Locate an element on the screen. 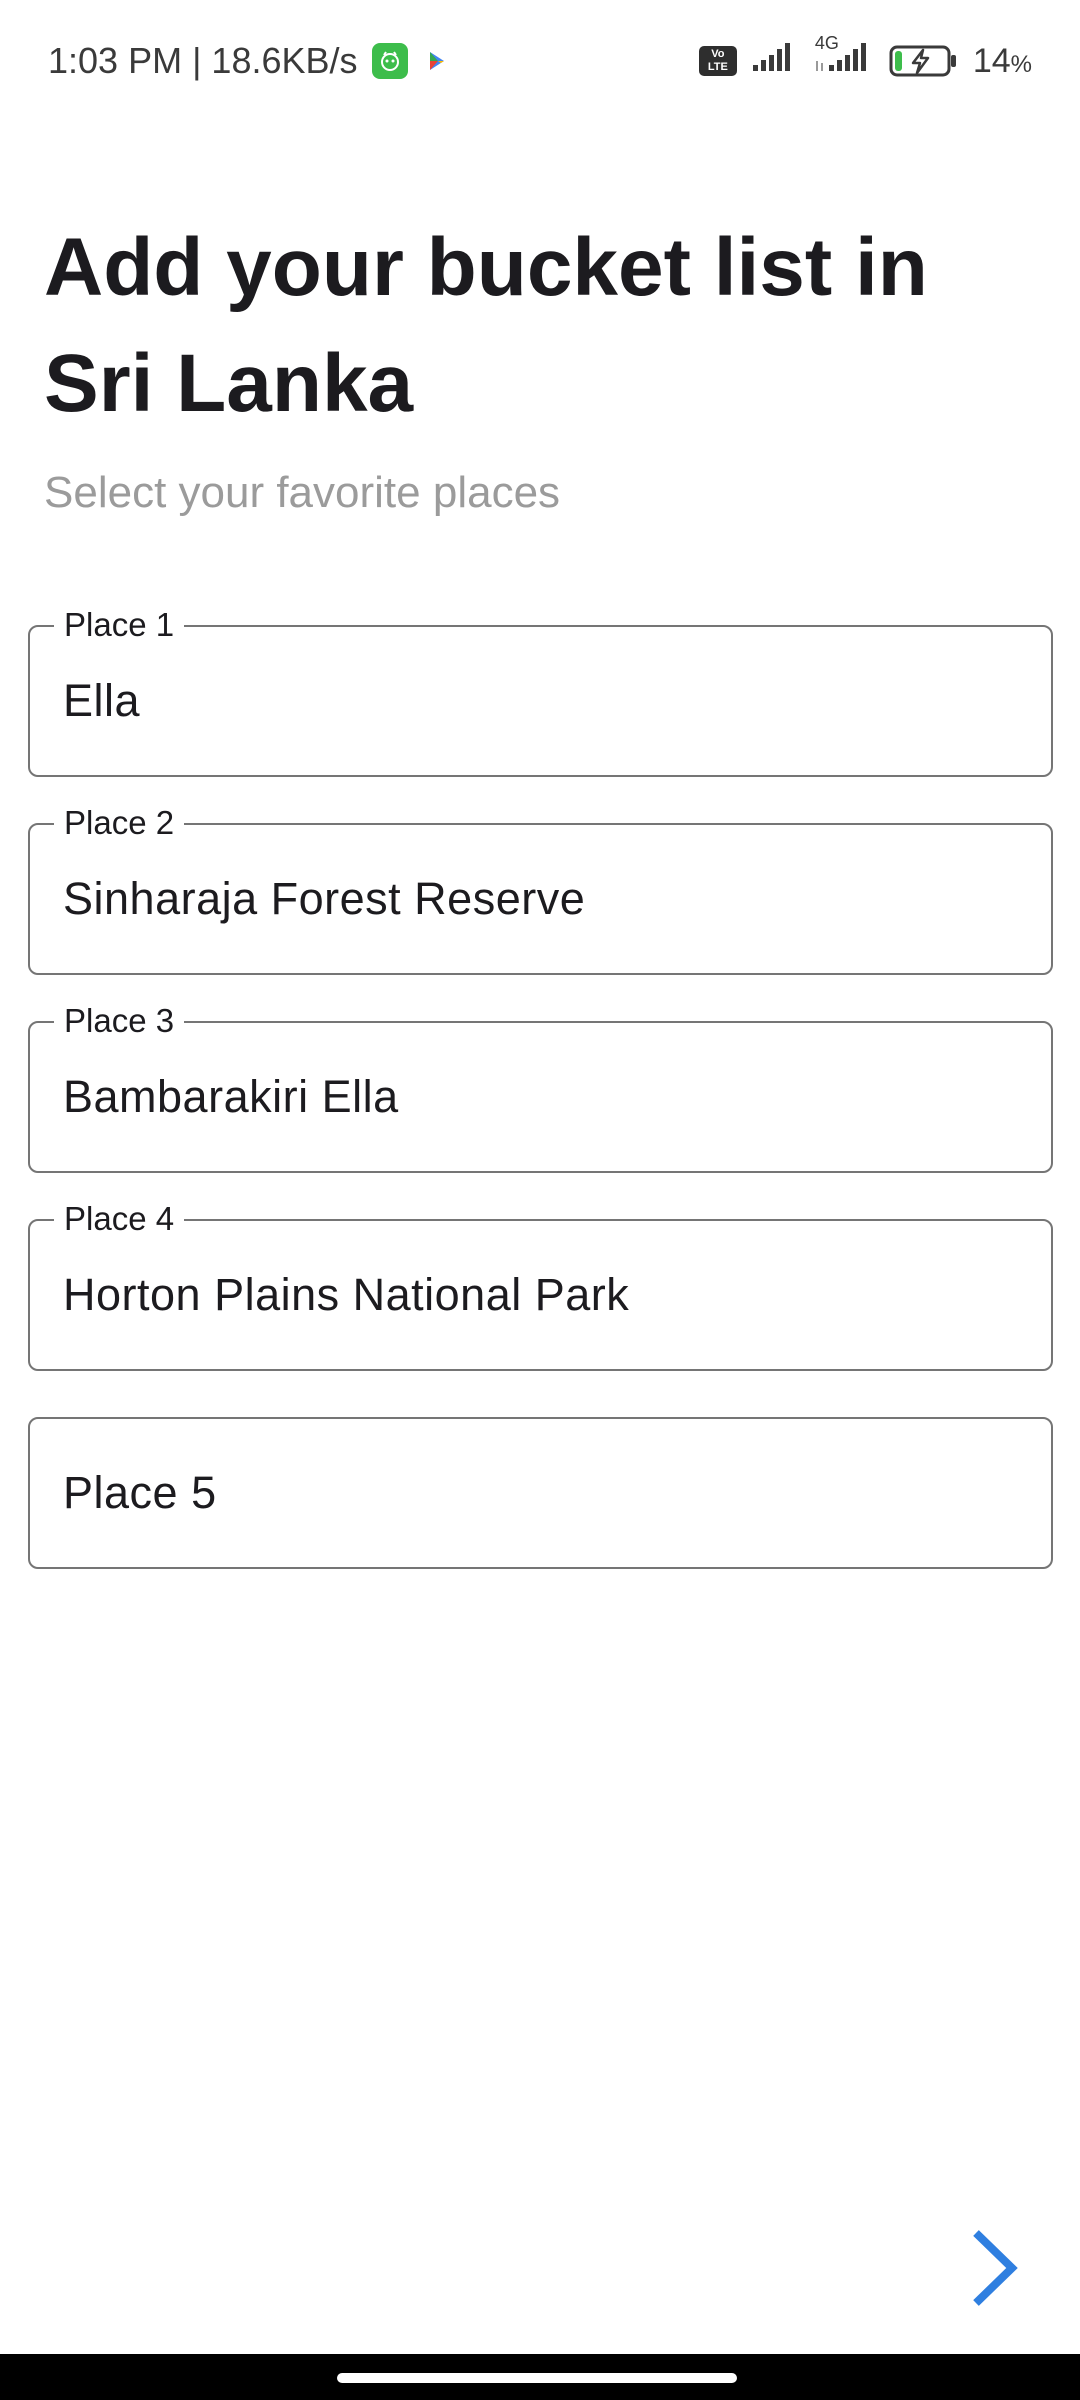 The image size is (1080, 2400). place-5-placeholder: Place 5 is located at coordinates (140, 1492).